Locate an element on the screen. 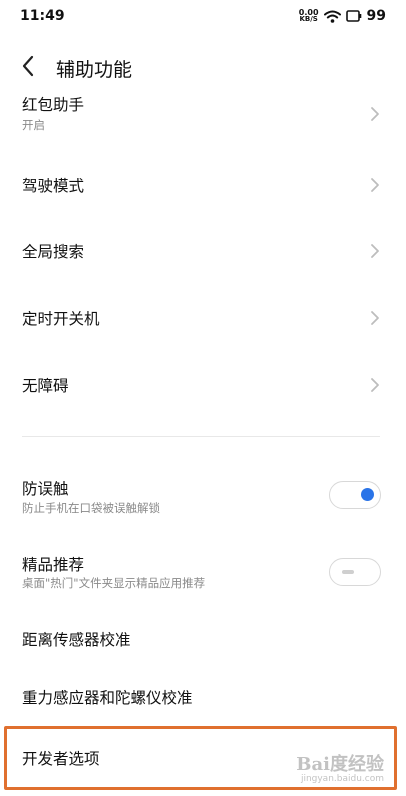 This screenshot has height=796, width=406. wifi-icon is located at coordinates (332, 16).